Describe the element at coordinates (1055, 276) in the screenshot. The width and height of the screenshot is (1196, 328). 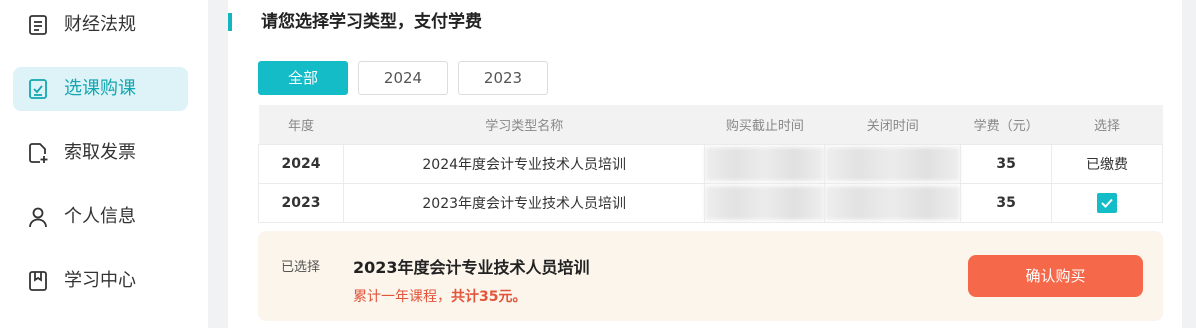
I see `confirm-purchase-button: 确认购买` at that location.